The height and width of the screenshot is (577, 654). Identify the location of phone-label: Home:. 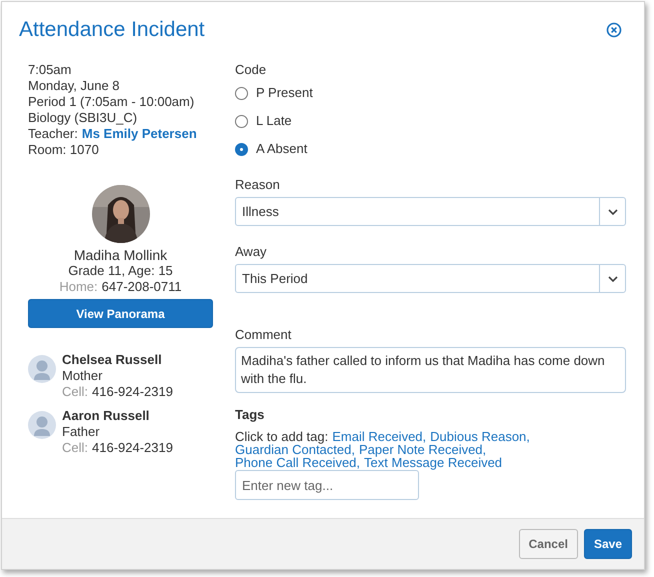
(78, 287).